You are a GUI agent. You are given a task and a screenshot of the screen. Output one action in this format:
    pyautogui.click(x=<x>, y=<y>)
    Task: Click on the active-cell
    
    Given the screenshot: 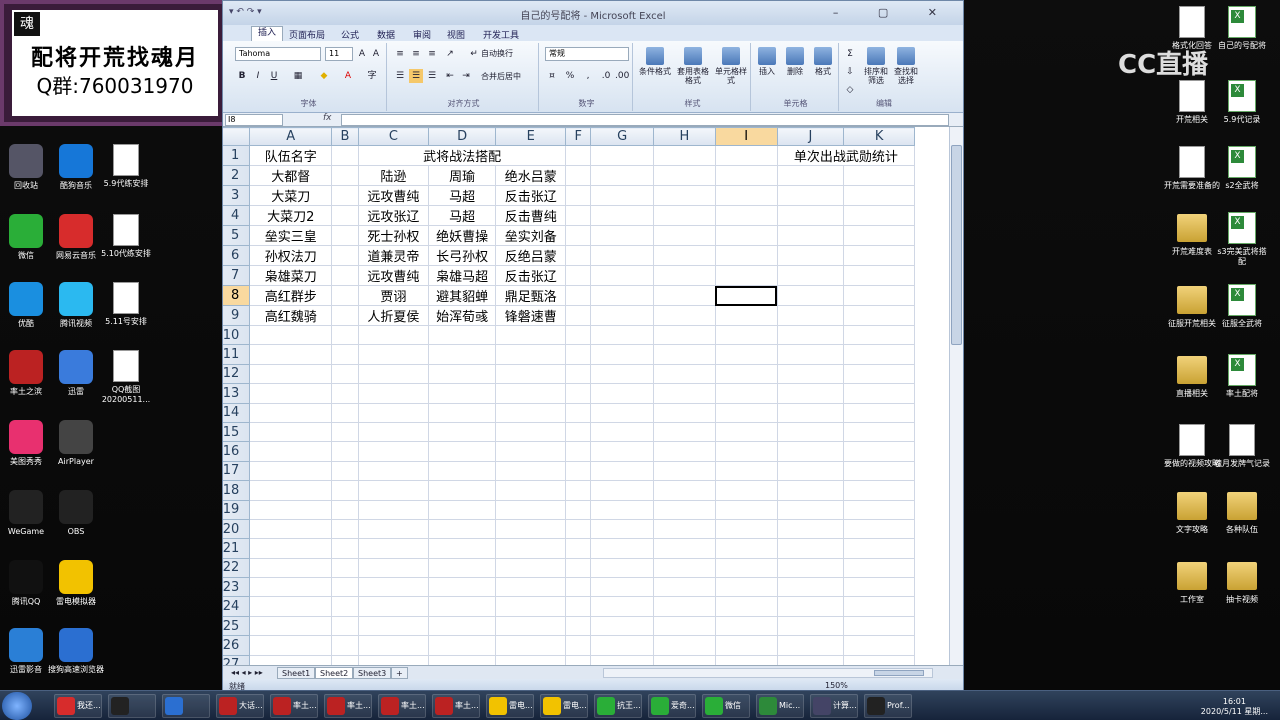 What is the action you would take?
    pyautogui.click(x=746, y=295)
    